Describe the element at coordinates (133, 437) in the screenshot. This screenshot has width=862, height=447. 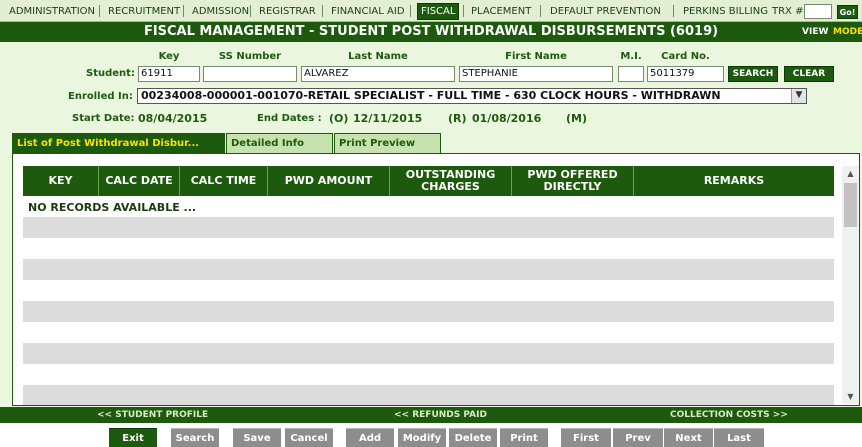
I see `exit-button: Exit` at that location.